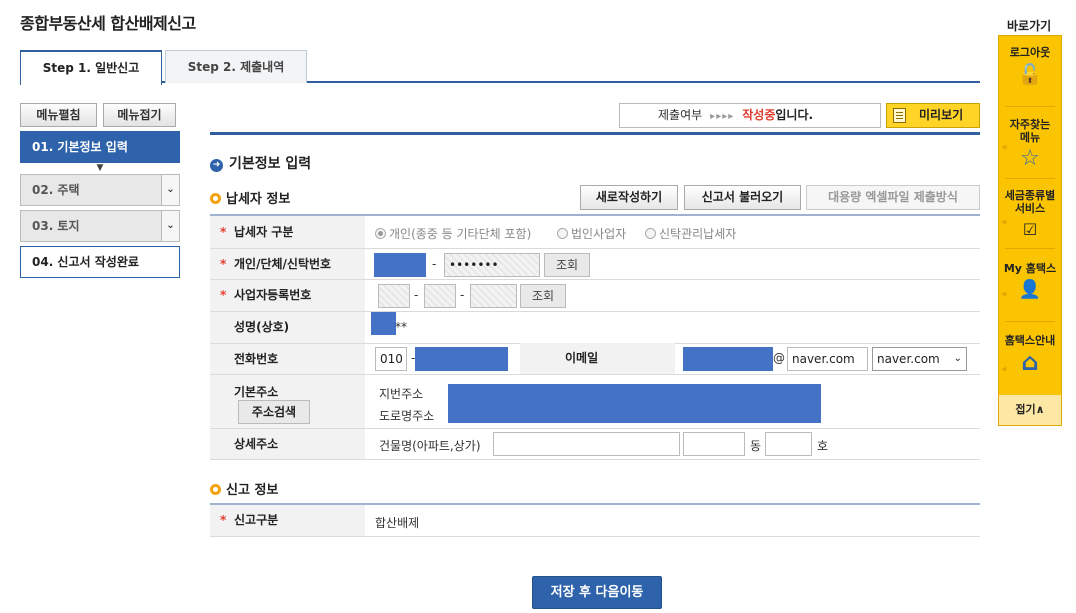 This screenshot has width=1076, height=613. I want to click on quick-favorite-menu: 자주찾는 메뉴 ☆, so click(1030, 144).